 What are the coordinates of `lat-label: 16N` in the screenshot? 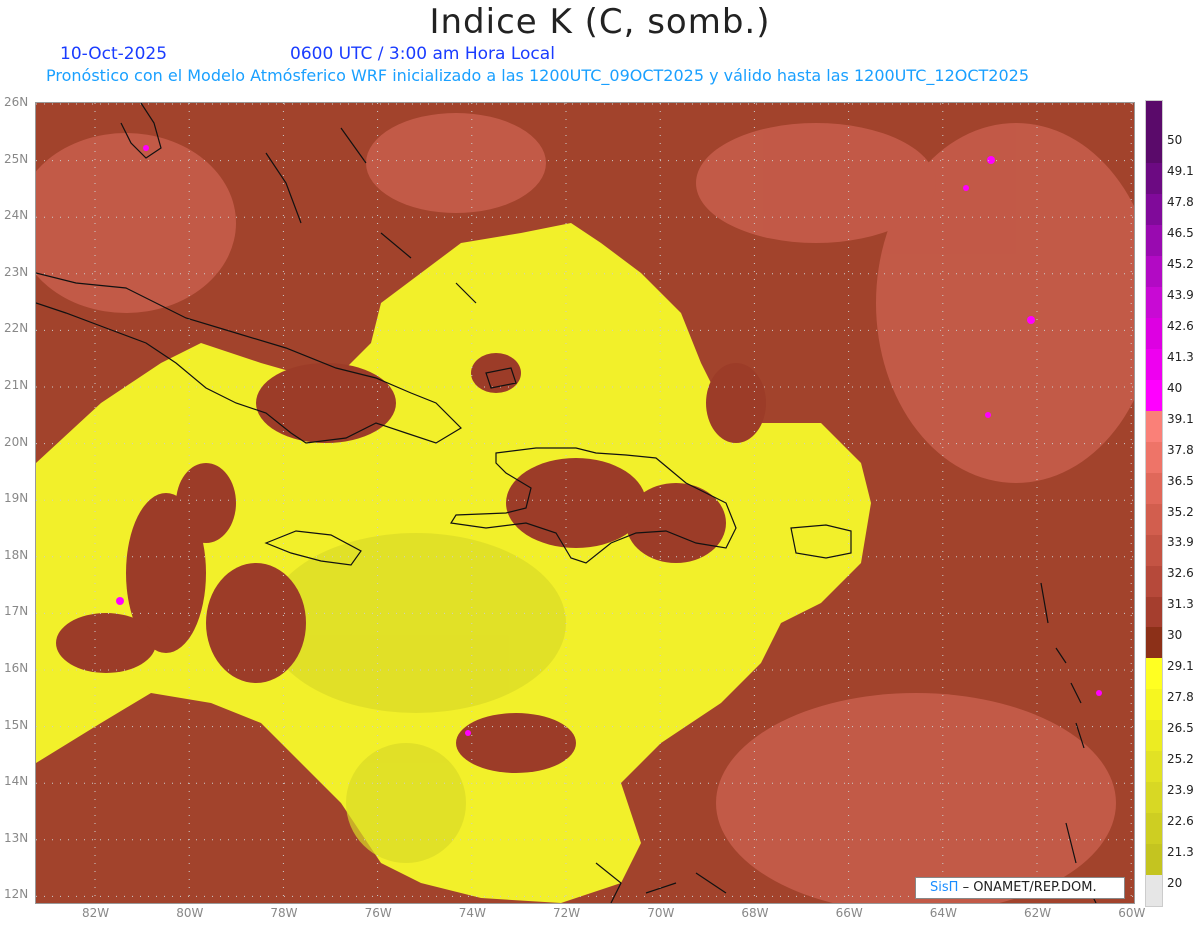 It's located at (16, 668).